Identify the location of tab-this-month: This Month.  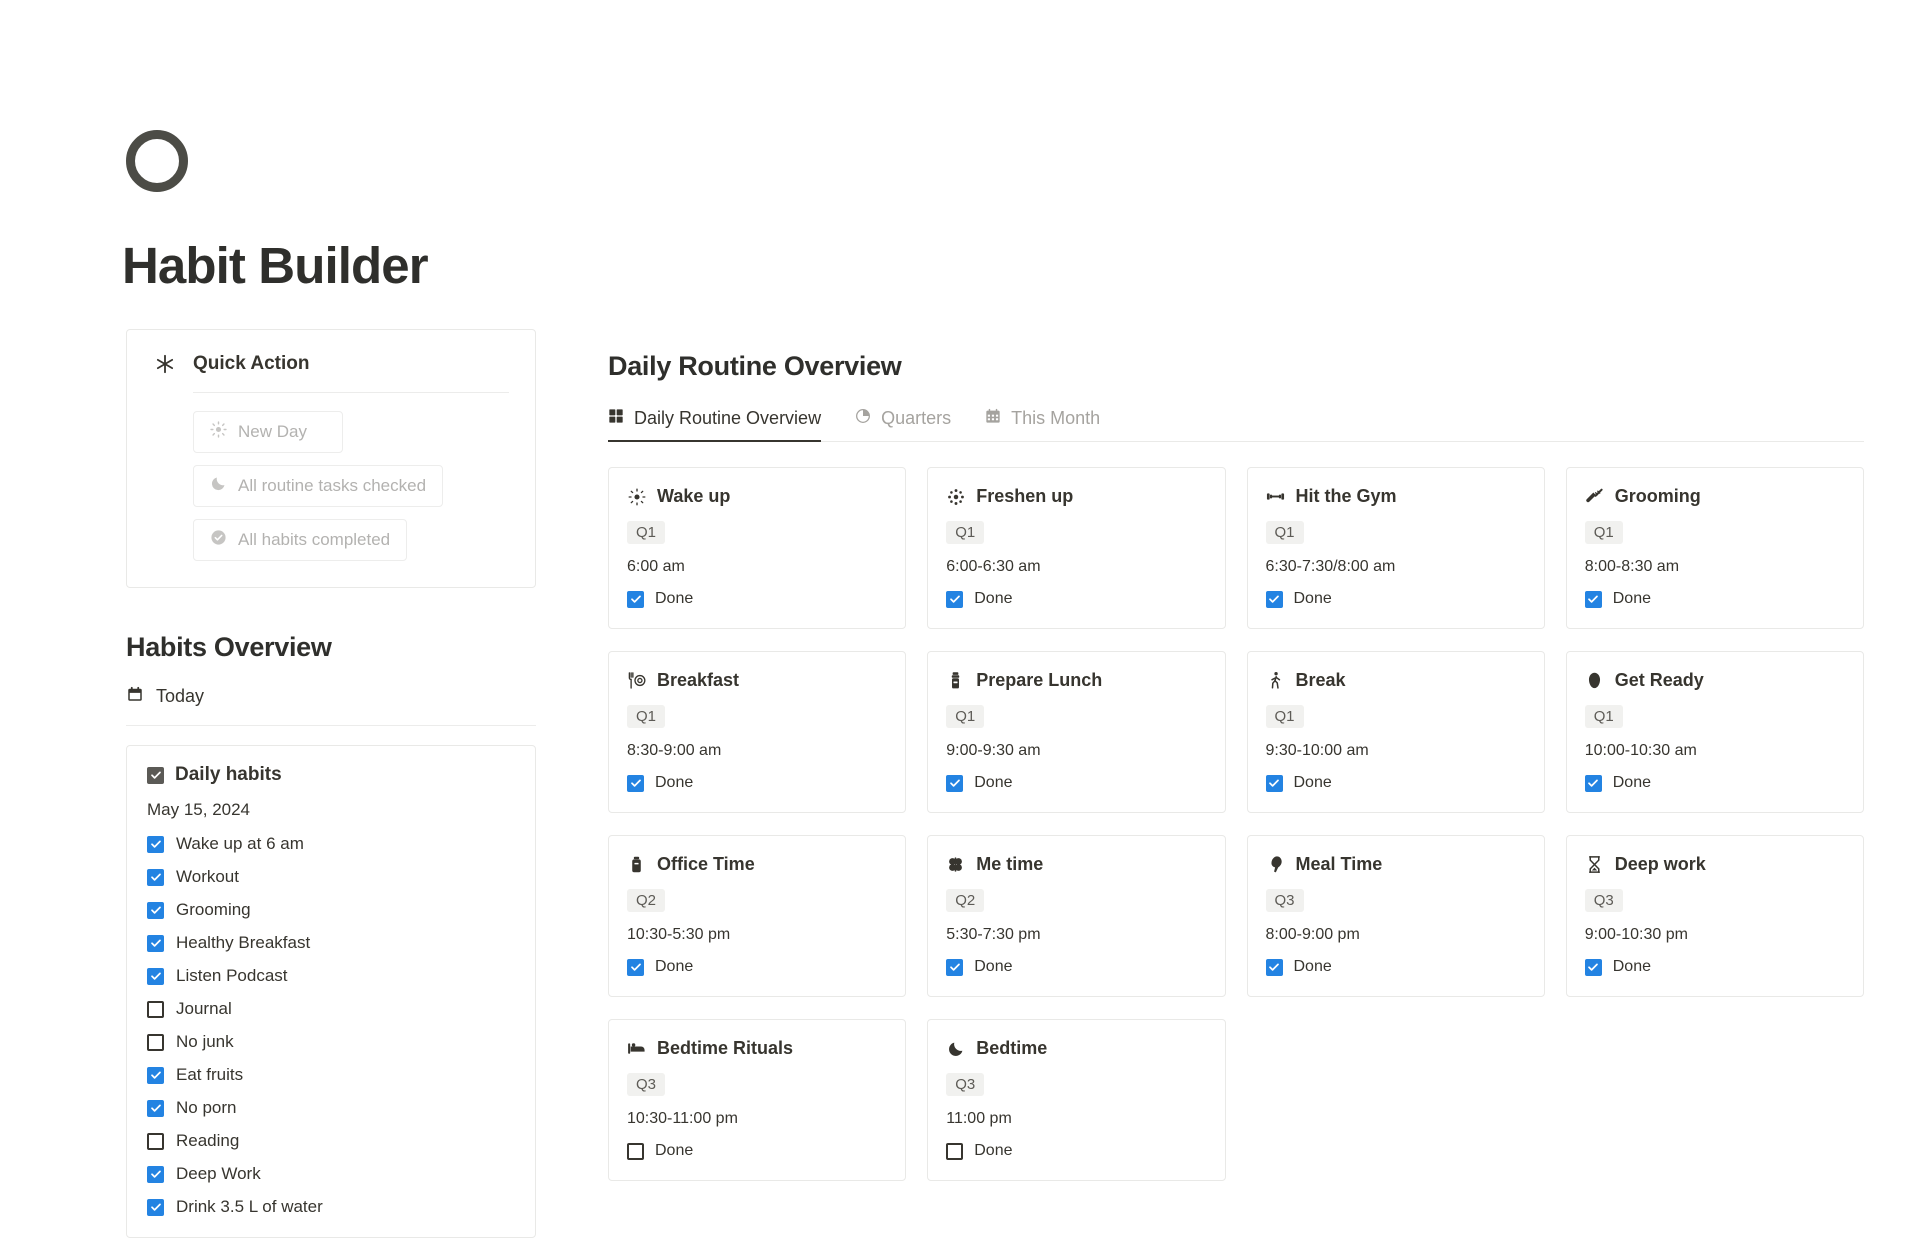
(1042, 425).